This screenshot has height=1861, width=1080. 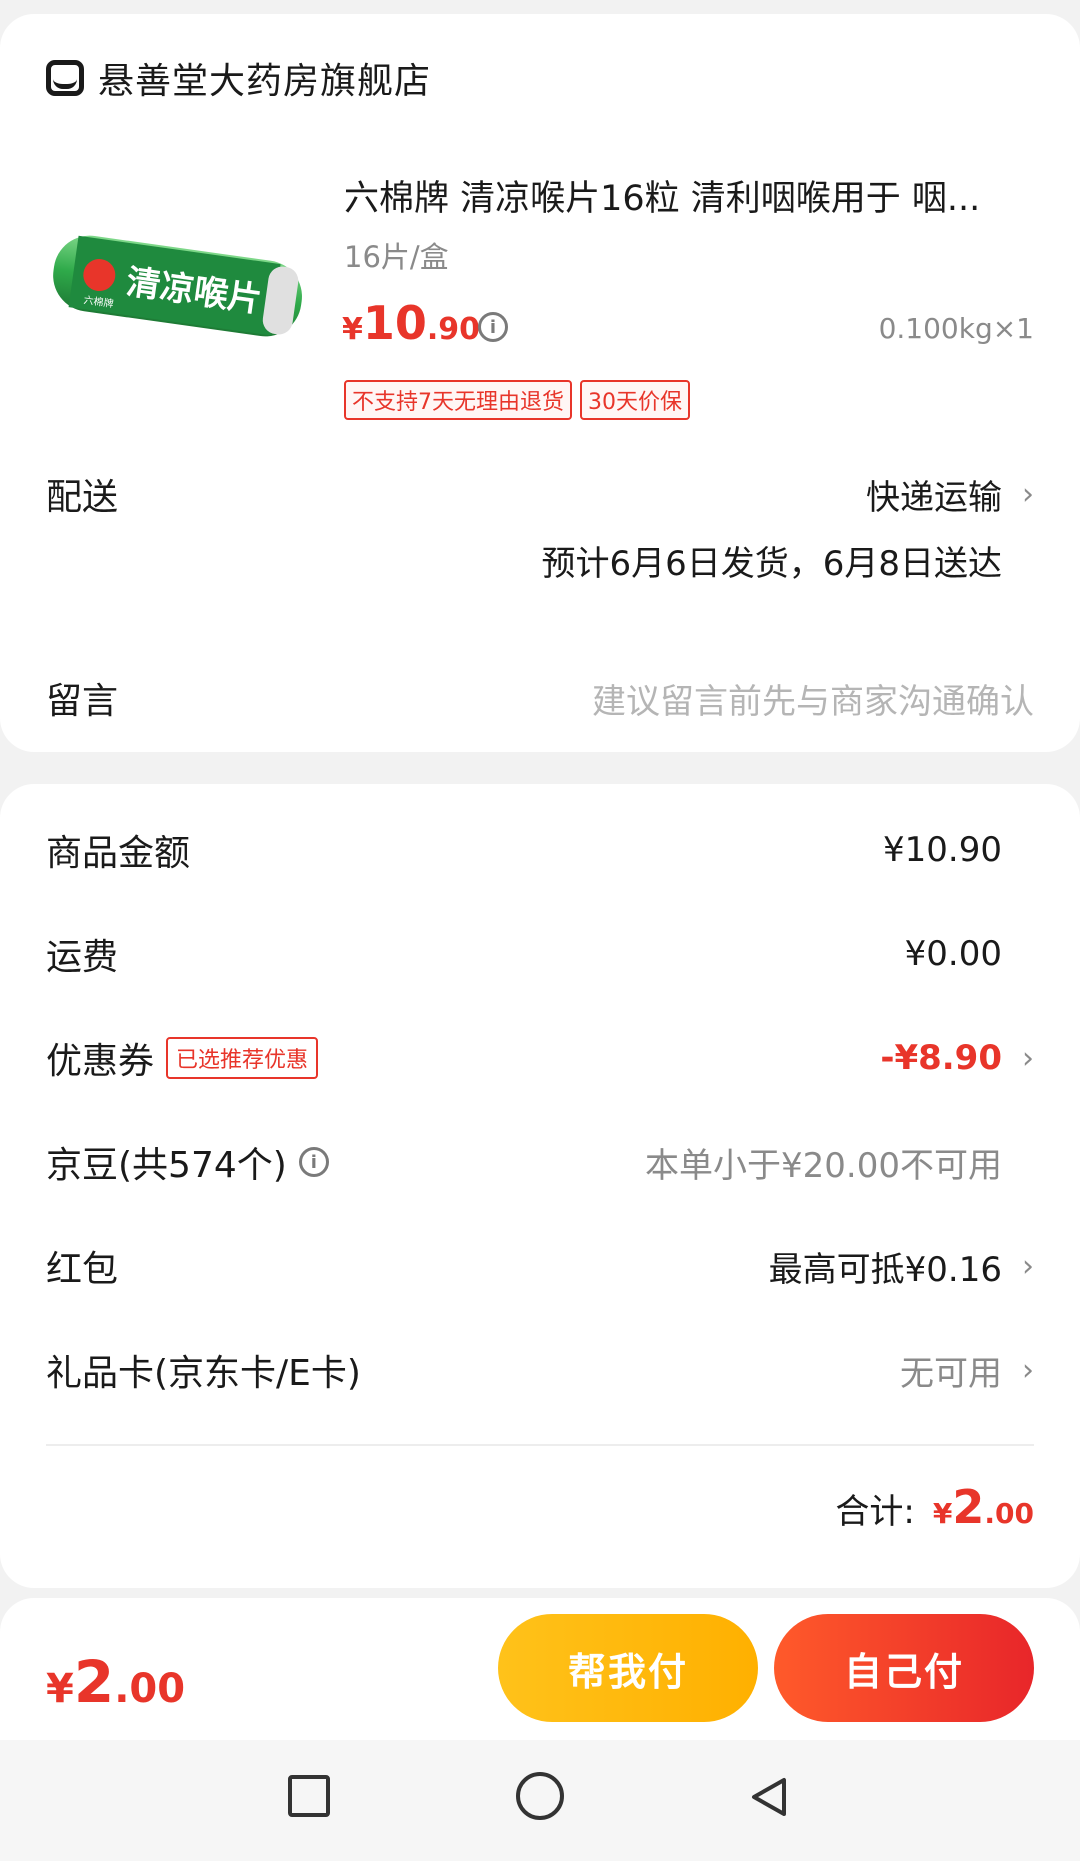 I want to click on delivery-estimate: 预计6月6日发货，6月8日送达, so click(x=771, y=564).